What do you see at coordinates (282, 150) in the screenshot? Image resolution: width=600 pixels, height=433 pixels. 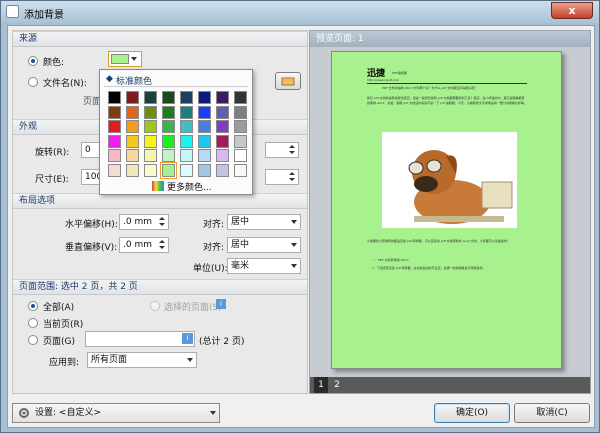 I see `rotation-stepper` at bounding box center [282, 150].